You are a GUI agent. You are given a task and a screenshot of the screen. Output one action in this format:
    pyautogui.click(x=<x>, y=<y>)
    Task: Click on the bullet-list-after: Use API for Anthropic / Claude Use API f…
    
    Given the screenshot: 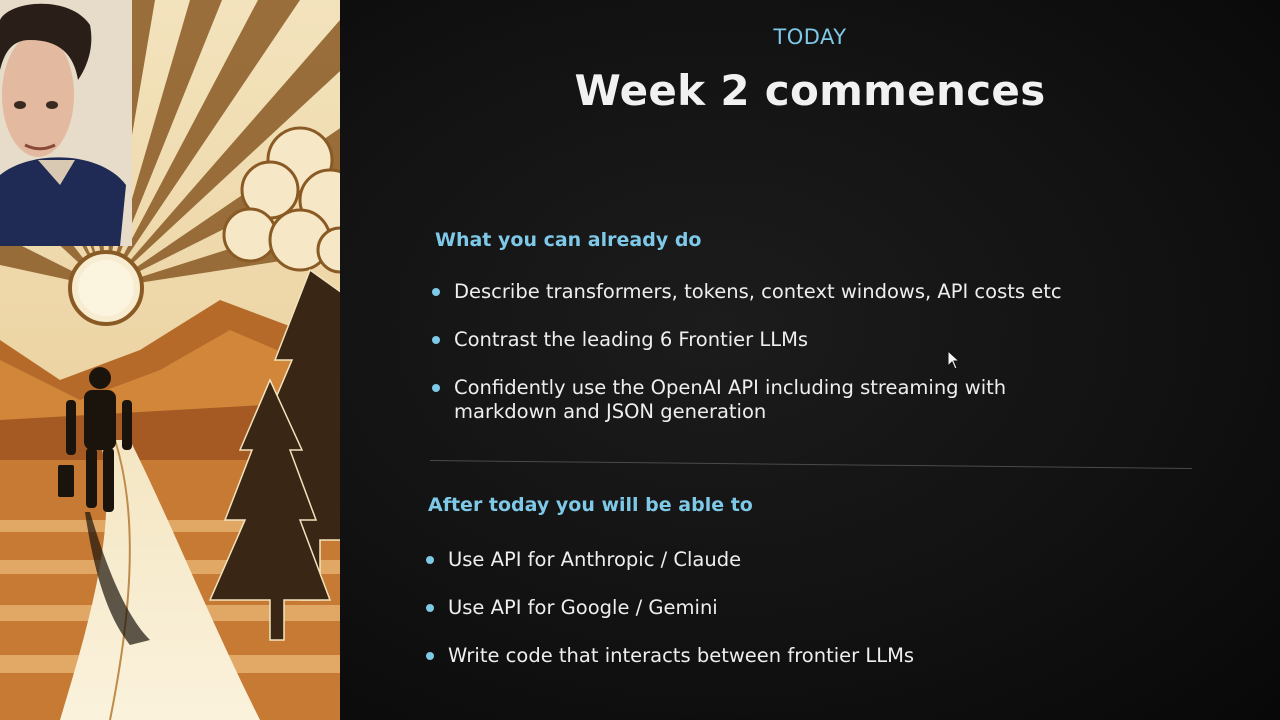 What is the action you would take?
    pyautogui.click(x=776, y=620)
    